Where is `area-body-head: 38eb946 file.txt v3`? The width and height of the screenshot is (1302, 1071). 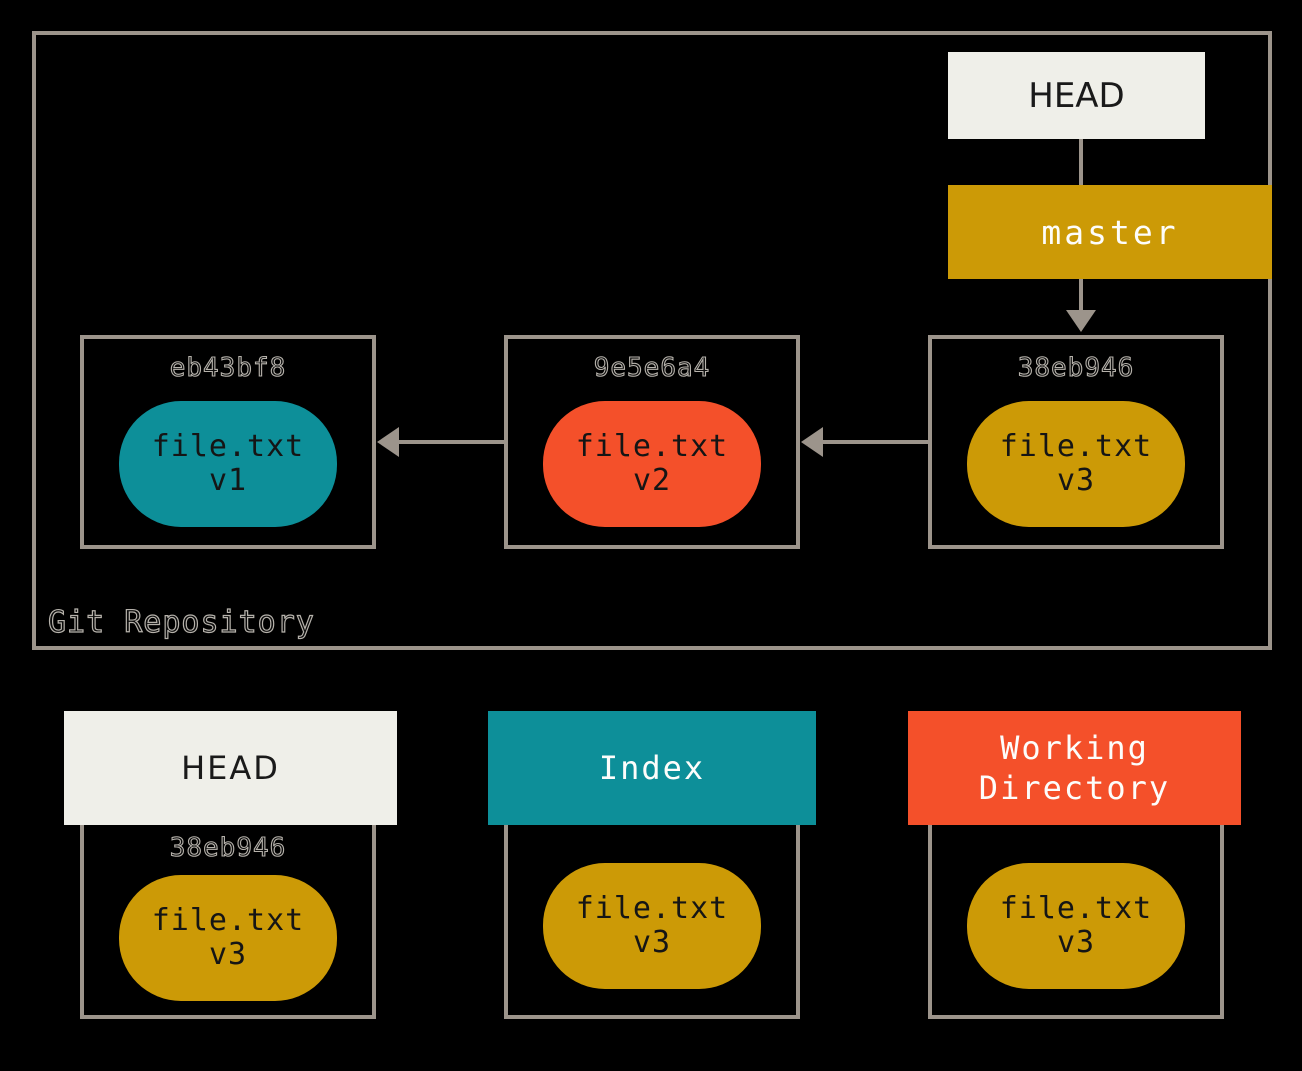 area-body-head: 38eb946 file.txt v3 is located at coordinates (228, 922).